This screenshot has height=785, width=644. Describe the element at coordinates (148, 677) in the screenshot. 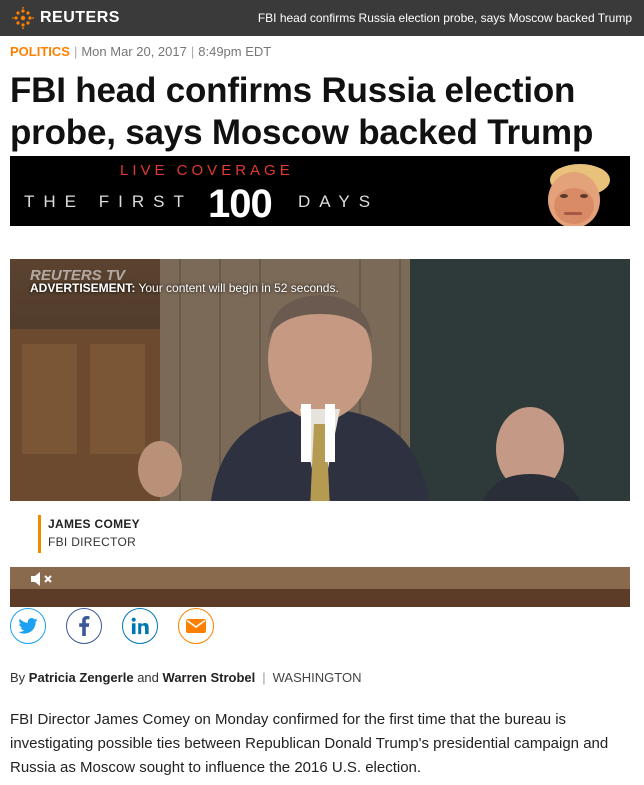

I see `byline-and: and` at that location.